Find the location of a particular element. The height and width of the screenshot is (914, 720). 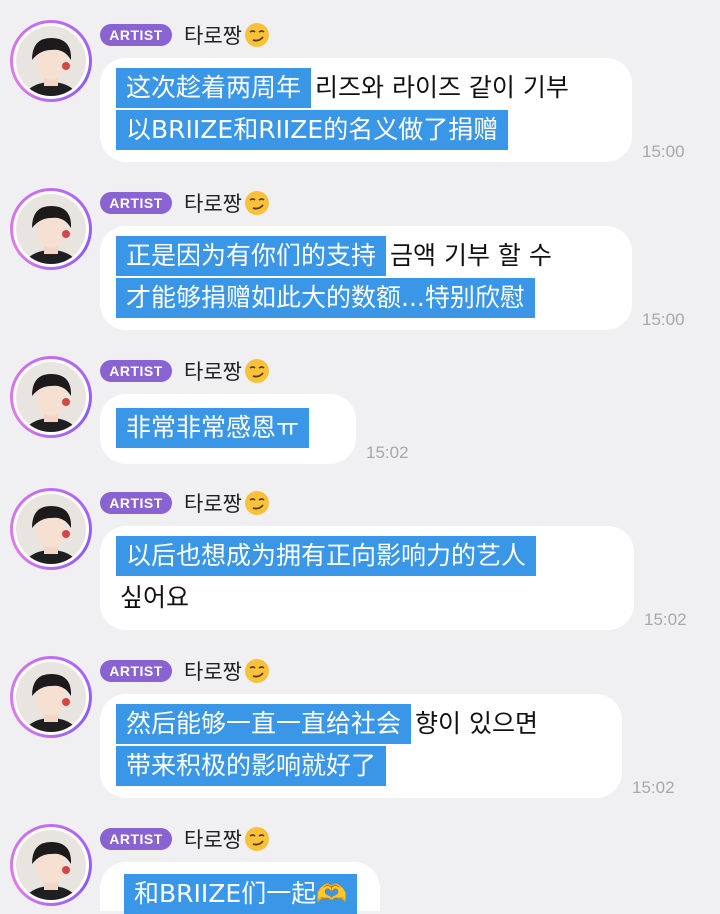

highlighted-text: 正是因为有你们的支持 is located at coordinates (251, 256).